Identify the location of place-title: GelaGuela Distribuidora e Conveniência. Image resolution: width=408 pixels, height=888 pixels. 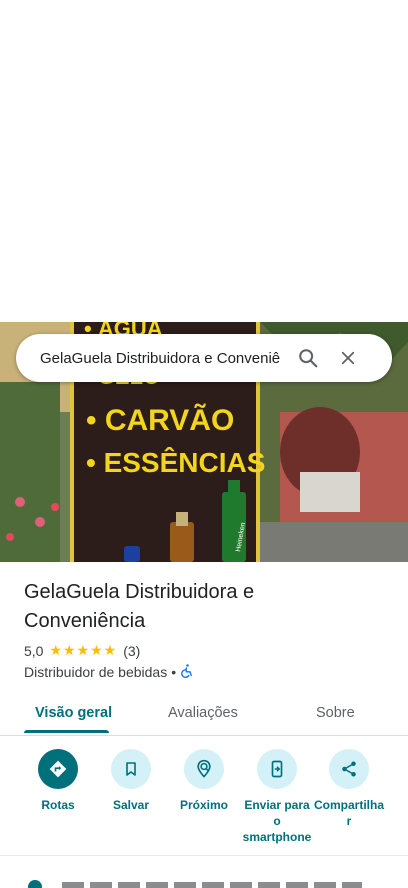
(139, 606).